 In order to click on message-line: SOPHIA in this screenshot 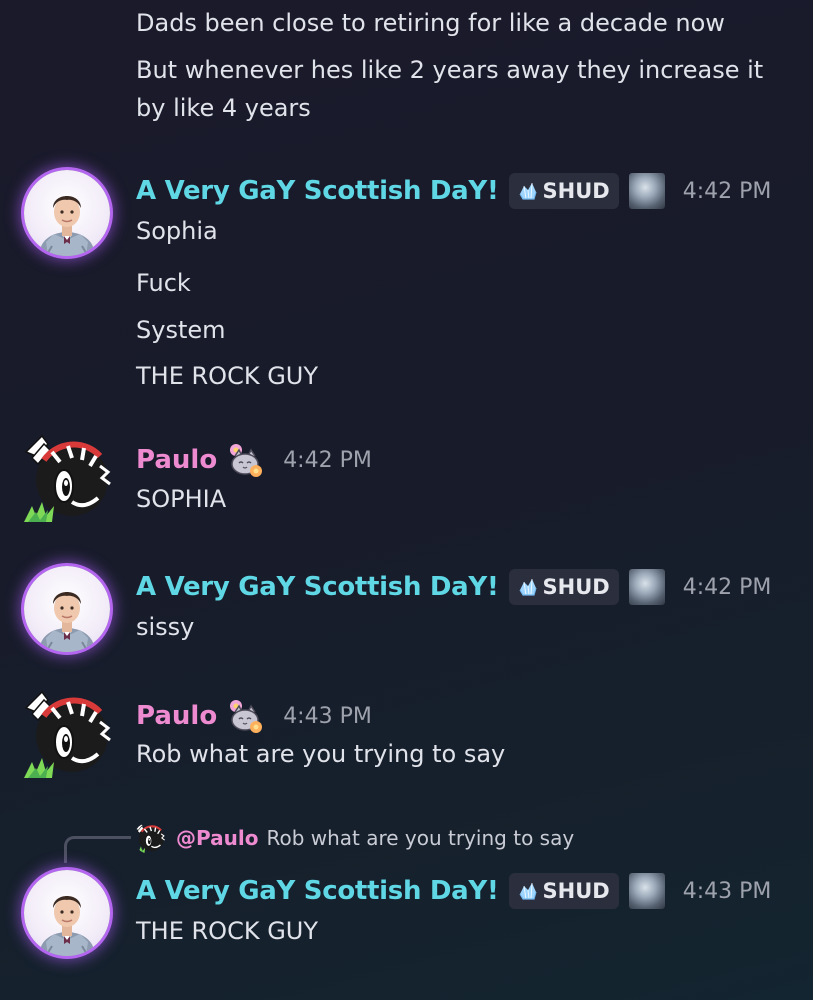, I will do `click(181, 499)`.